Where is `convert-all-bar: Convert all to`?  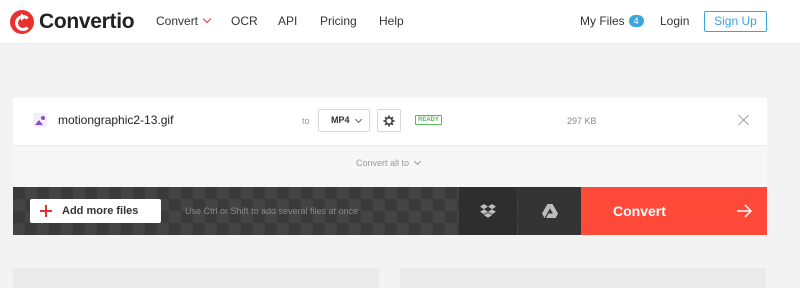 convert-all-bar: Convert all to is located at coordinates (390, 167).